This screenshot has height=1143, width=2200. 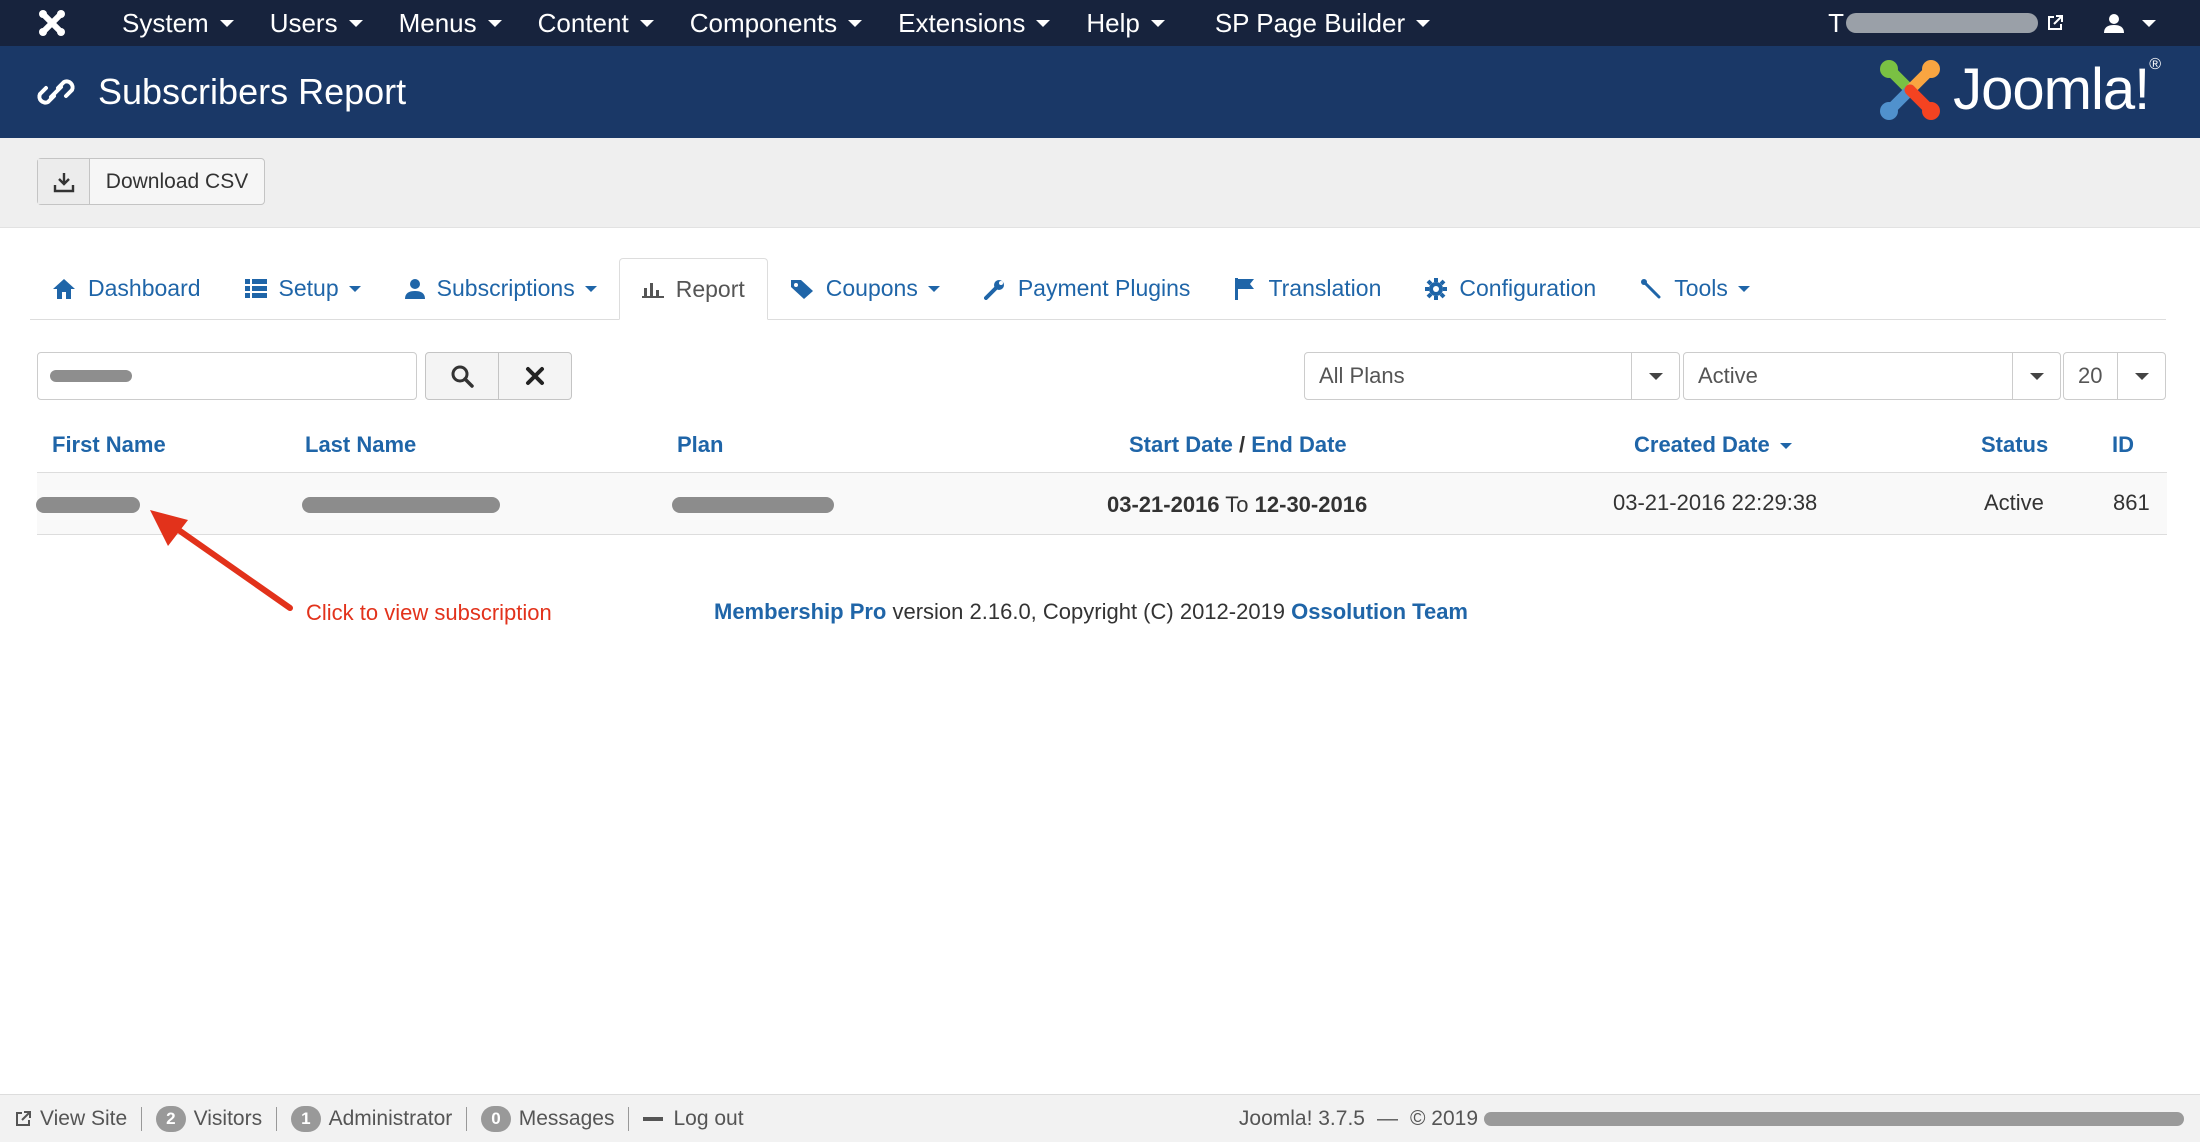 What do you see at coordinates (255, 289) in the screenshot?
I see `list-icon` at bounding box center [255, 289].